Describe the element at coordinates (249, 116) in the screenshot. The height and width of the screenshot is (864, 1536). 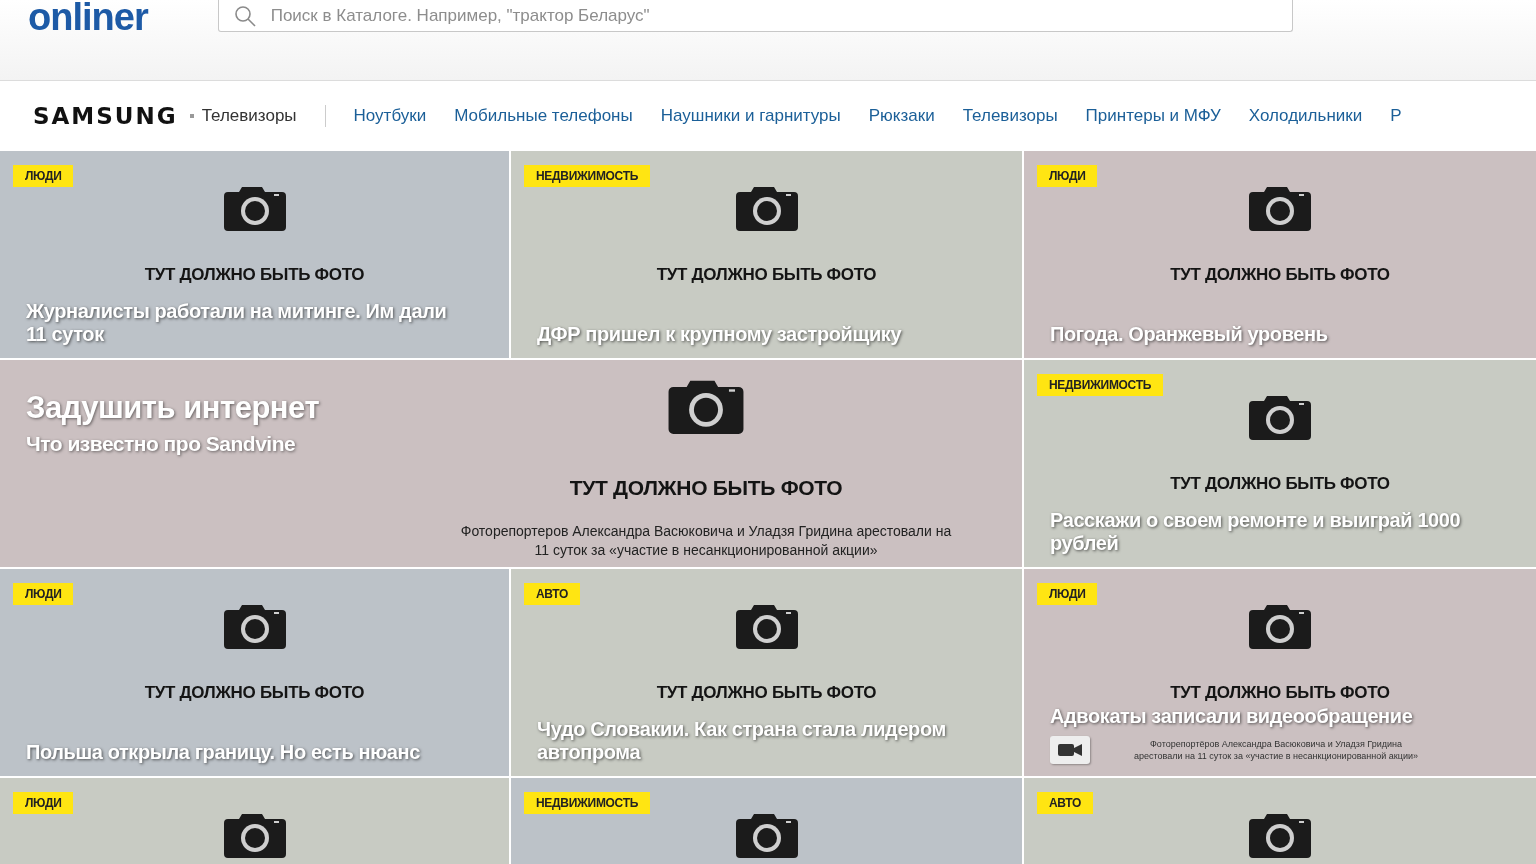
I see `current-category: Телевизоры` at that location.